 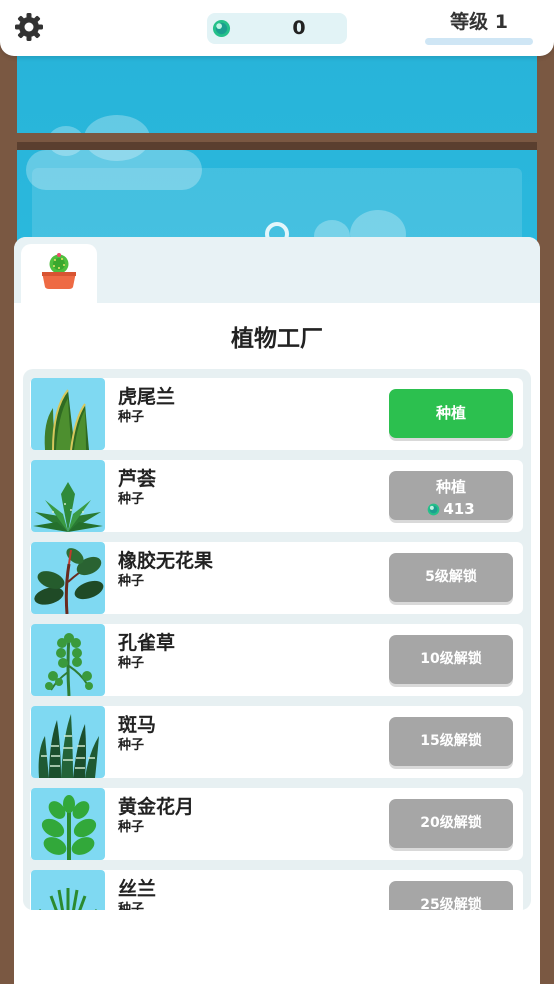 I want to click on plant-name: 丝兰, so click(x=137, y=889).